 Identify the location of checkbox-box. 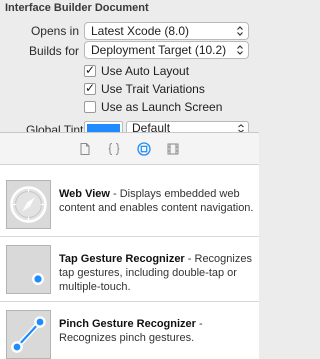
(90, 107).